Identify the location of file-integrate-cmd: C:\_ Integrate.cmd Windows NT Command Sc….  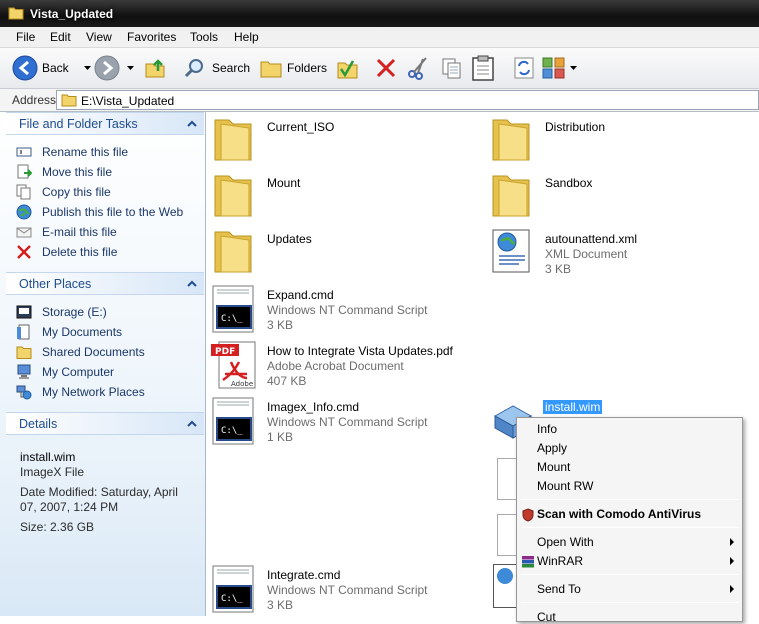
(341, 590).